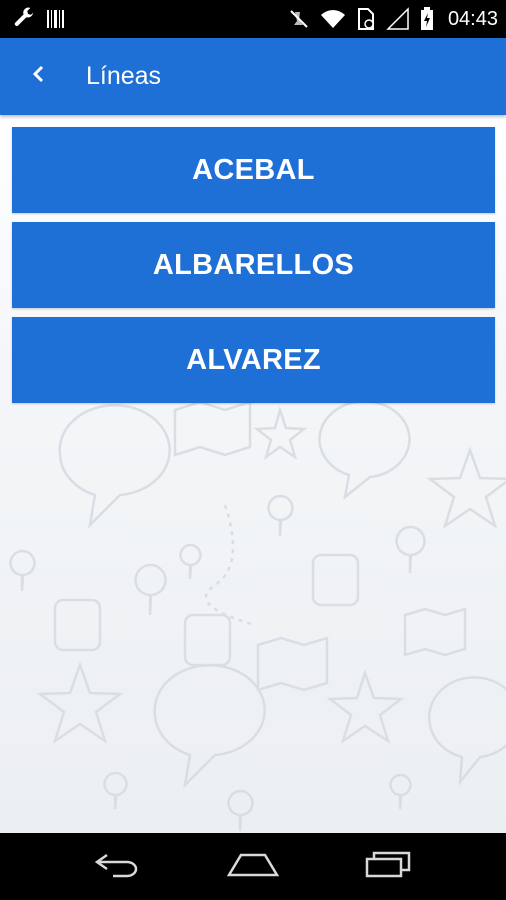 The image size is (506, 900). I want to click on page-title: Líneas, so click(124, 76).